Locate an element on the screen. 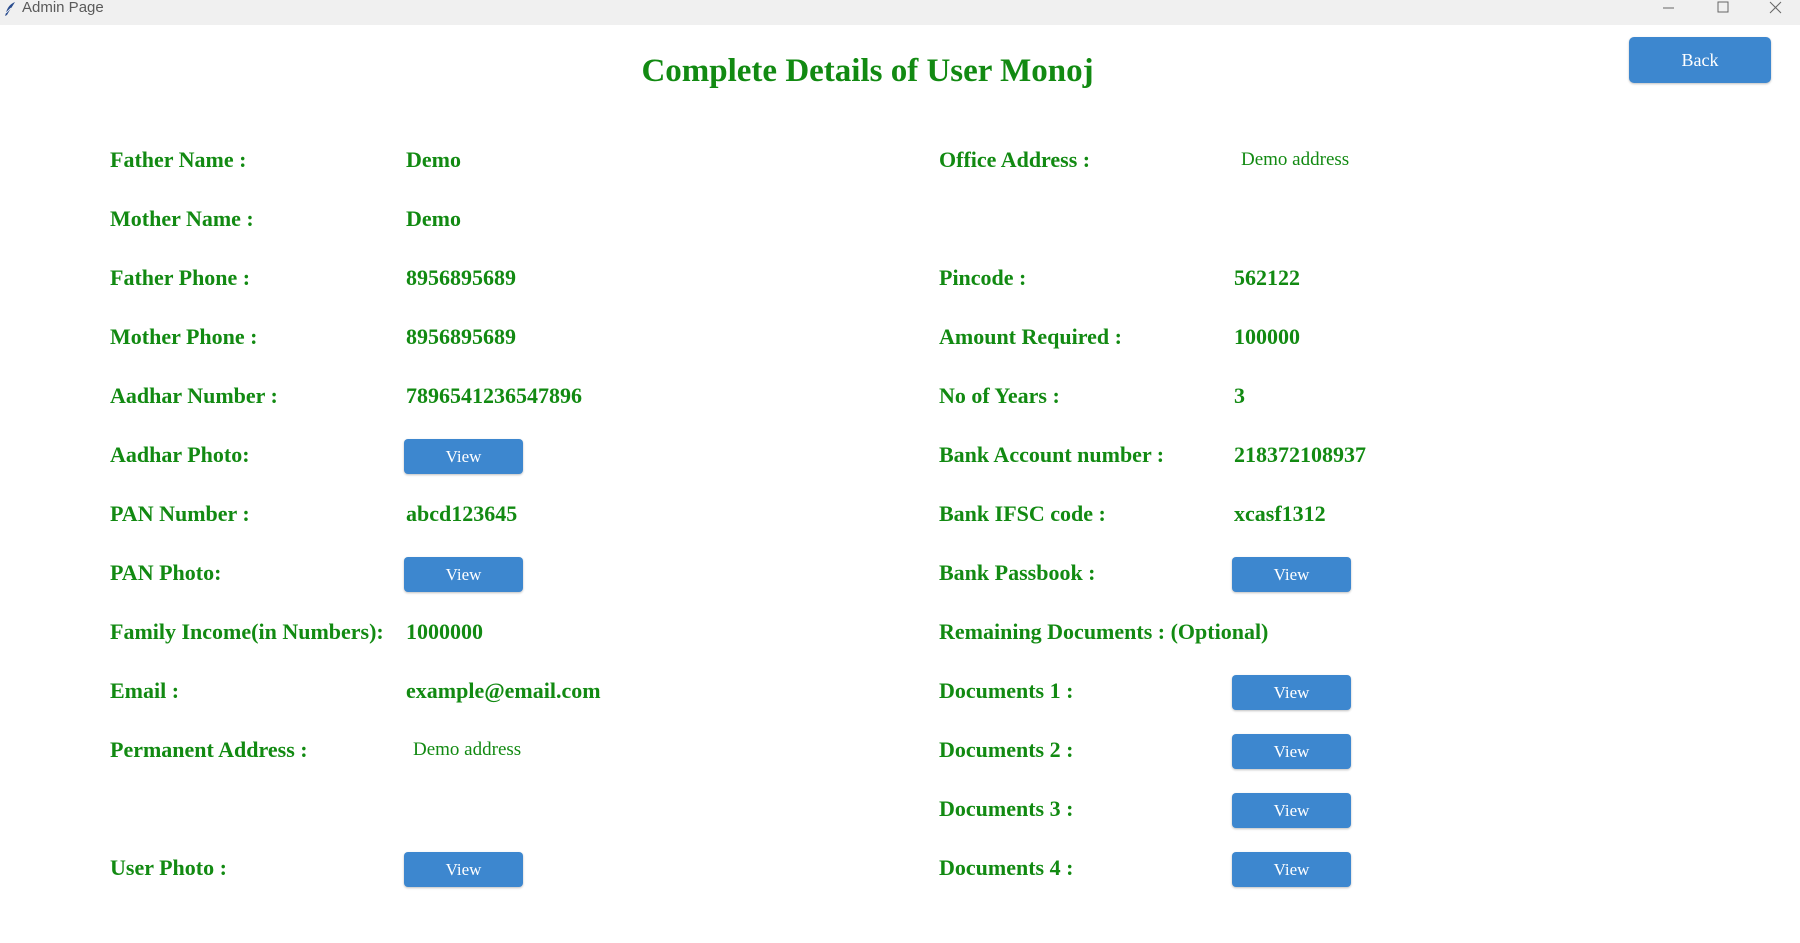 The height and width of the screenshot is (943, 1800). bank-ifsc-label: Bank IFSC code : is located at coordinates (1022, 513).